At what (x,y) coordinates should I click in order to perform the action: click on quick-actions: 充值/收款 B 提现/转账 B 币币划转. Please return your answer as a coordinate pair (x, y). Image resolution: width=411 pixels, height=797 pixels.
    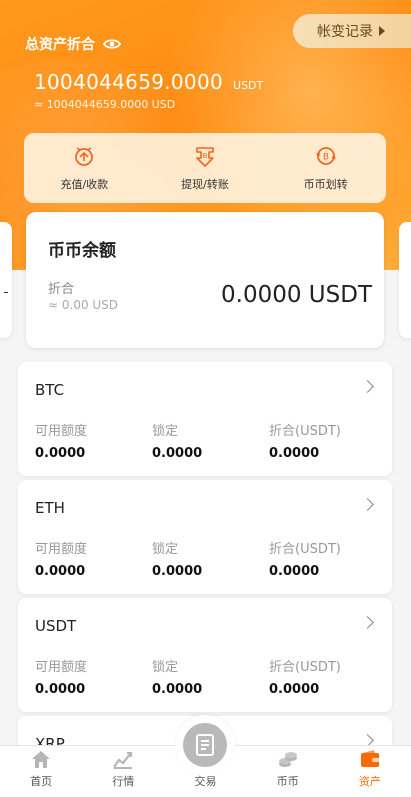
    Looking at the image, I should click on (205, 168).